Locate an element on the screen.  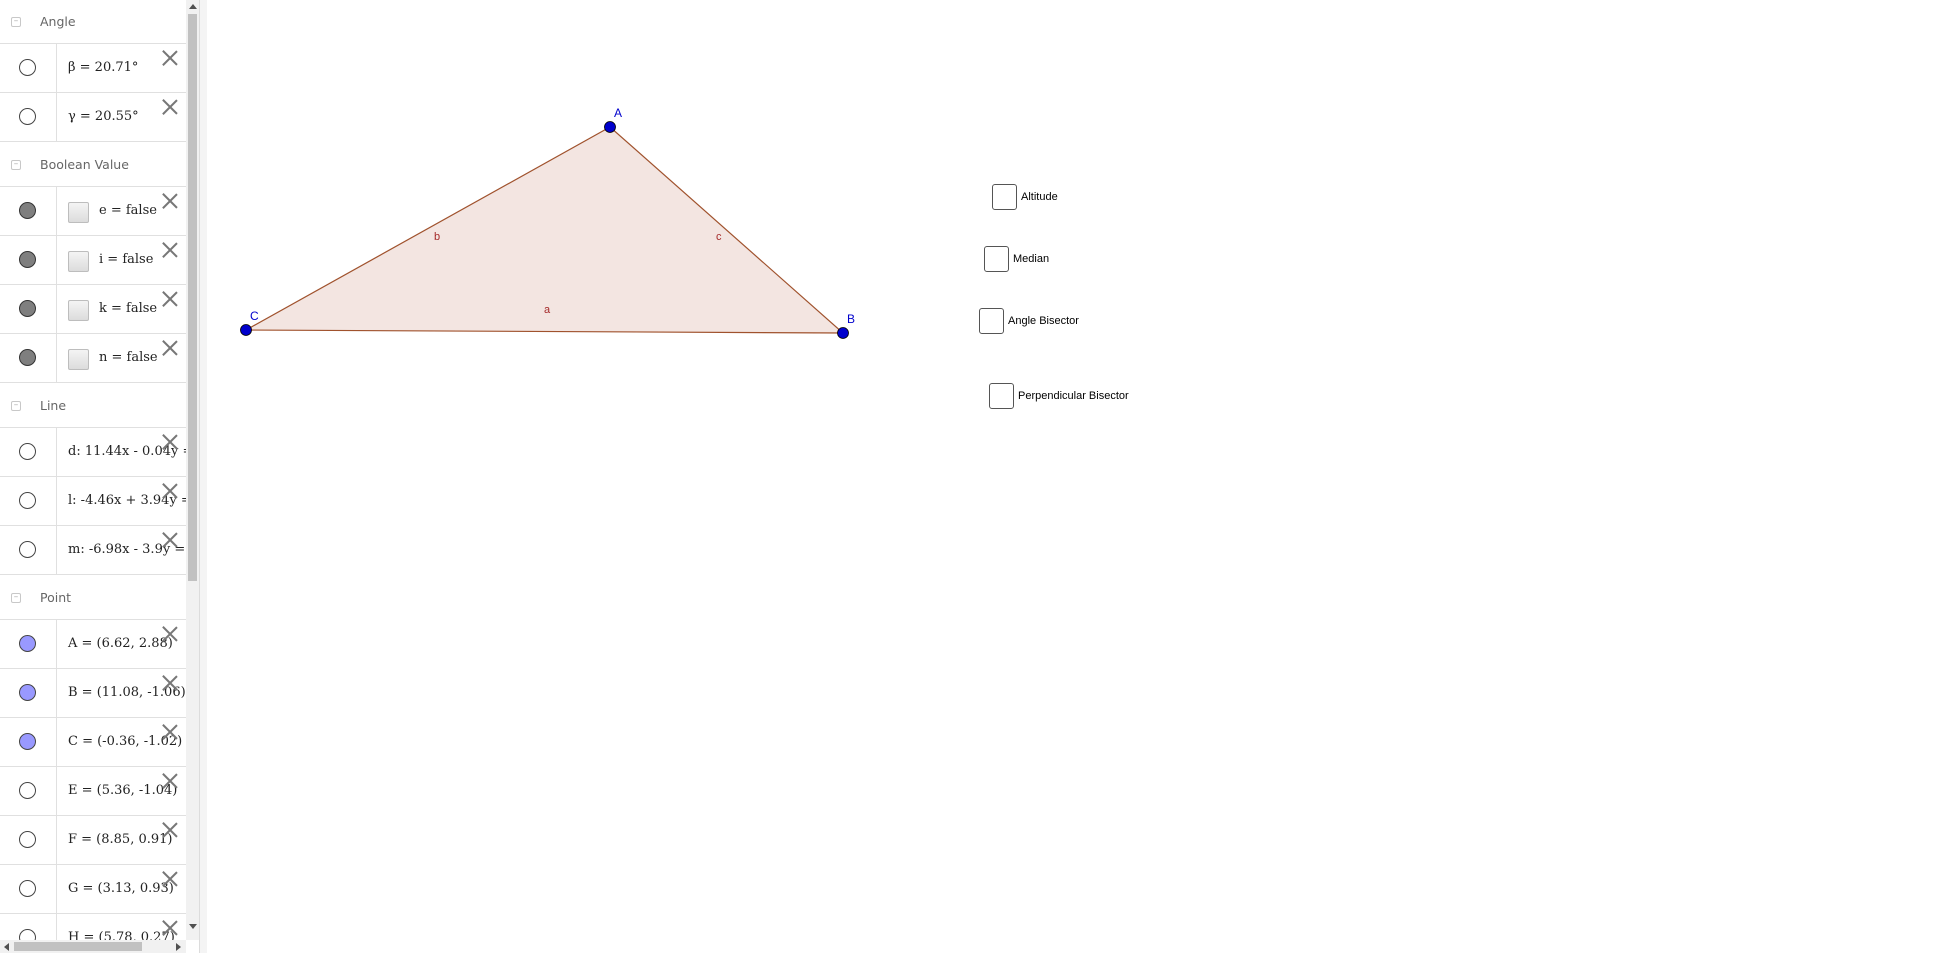
triangle-ABC is located at coordinates (544, 230).